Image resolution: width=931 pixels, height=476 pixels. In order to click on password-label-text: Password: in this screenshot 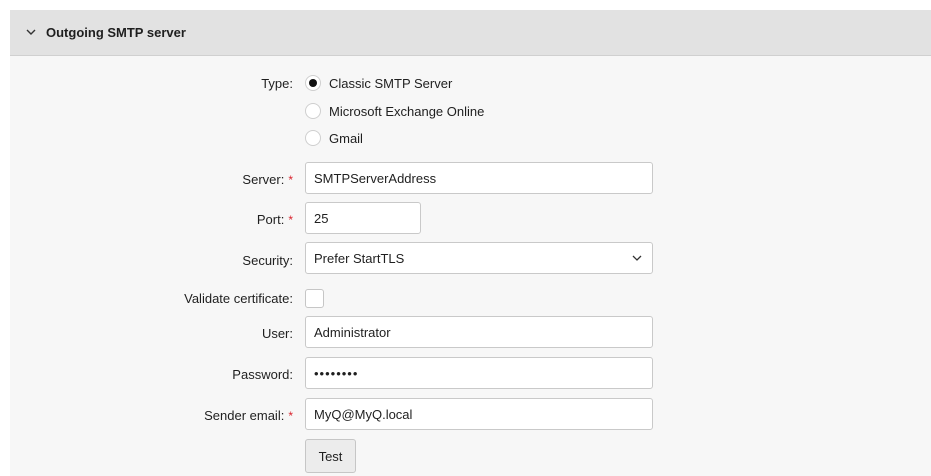, I will do `click(262, 374)`.